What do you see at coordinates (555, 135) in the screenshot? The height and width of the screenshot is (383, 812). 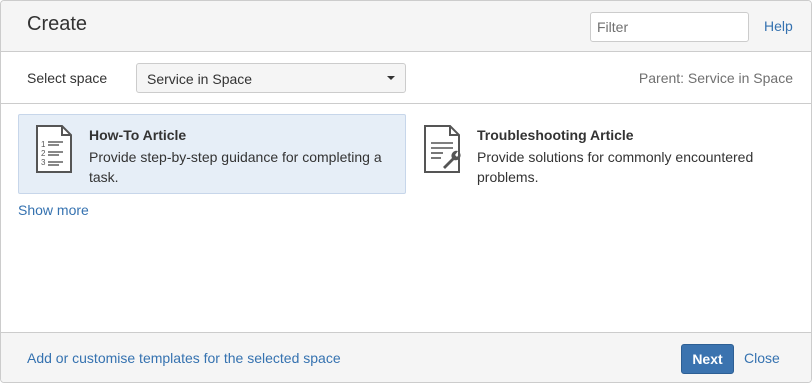 I see `template-name: Troubleshooting Article` at bounding box center [555, 135].